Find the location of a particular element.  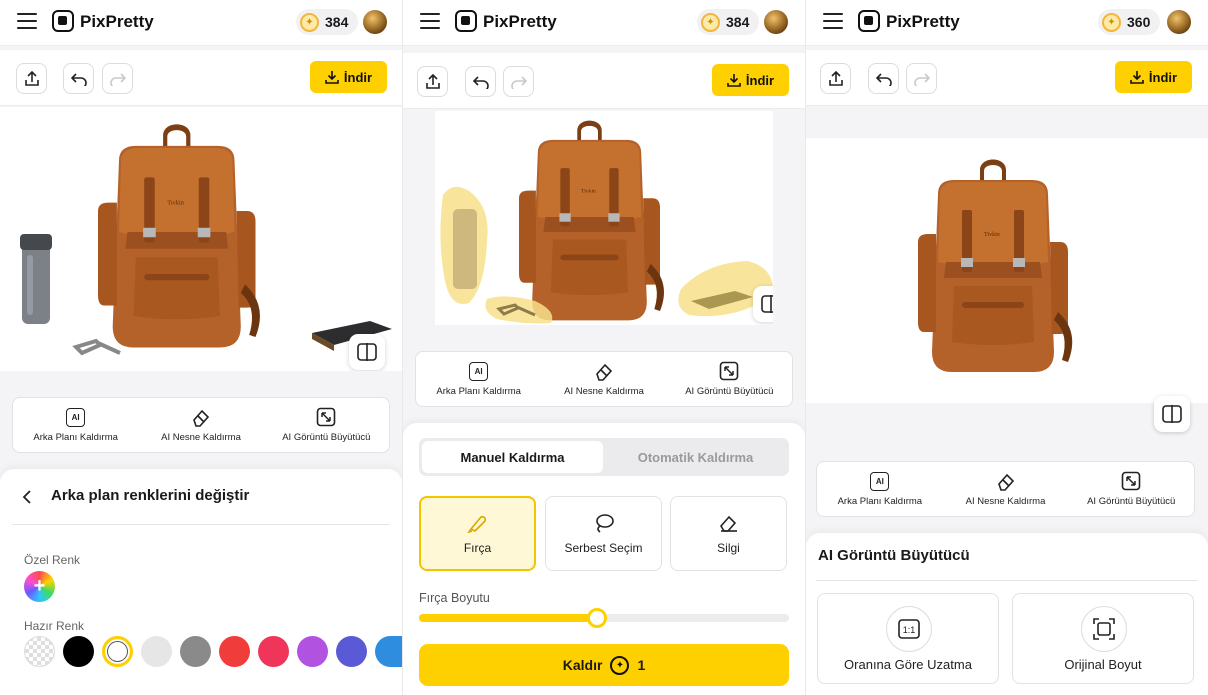

credit-balance: ✦ 360 is located at coordinates (1129, 22).